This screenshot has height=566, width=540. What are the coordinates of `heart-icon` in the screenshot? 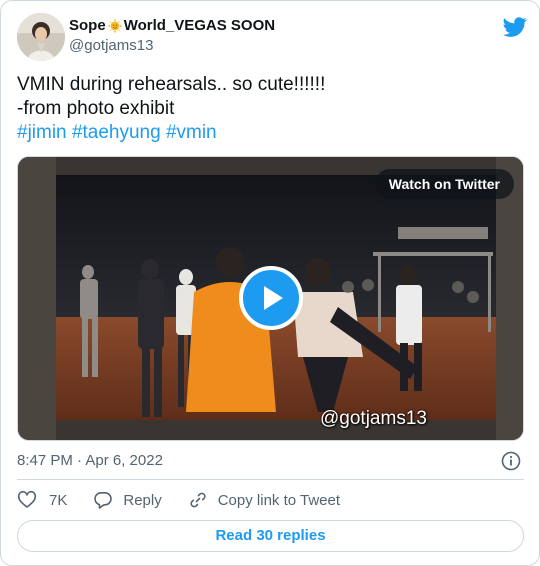 It's located at (27, 499).